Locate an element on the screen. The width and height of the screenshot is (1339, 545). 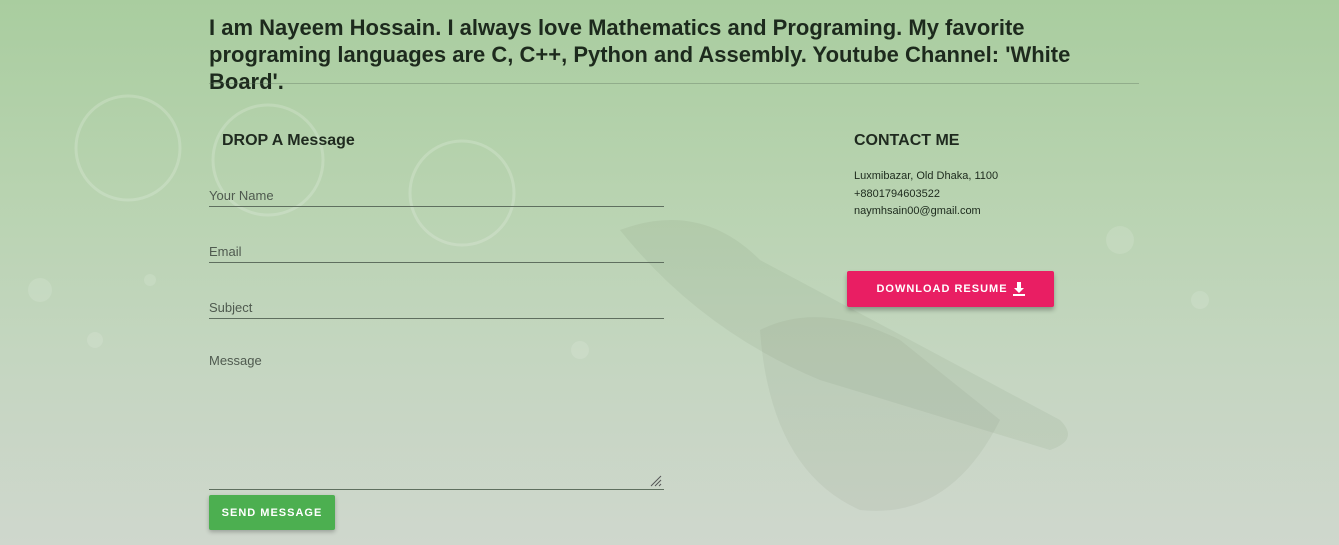
name-input is located at coordinates (436, 195).